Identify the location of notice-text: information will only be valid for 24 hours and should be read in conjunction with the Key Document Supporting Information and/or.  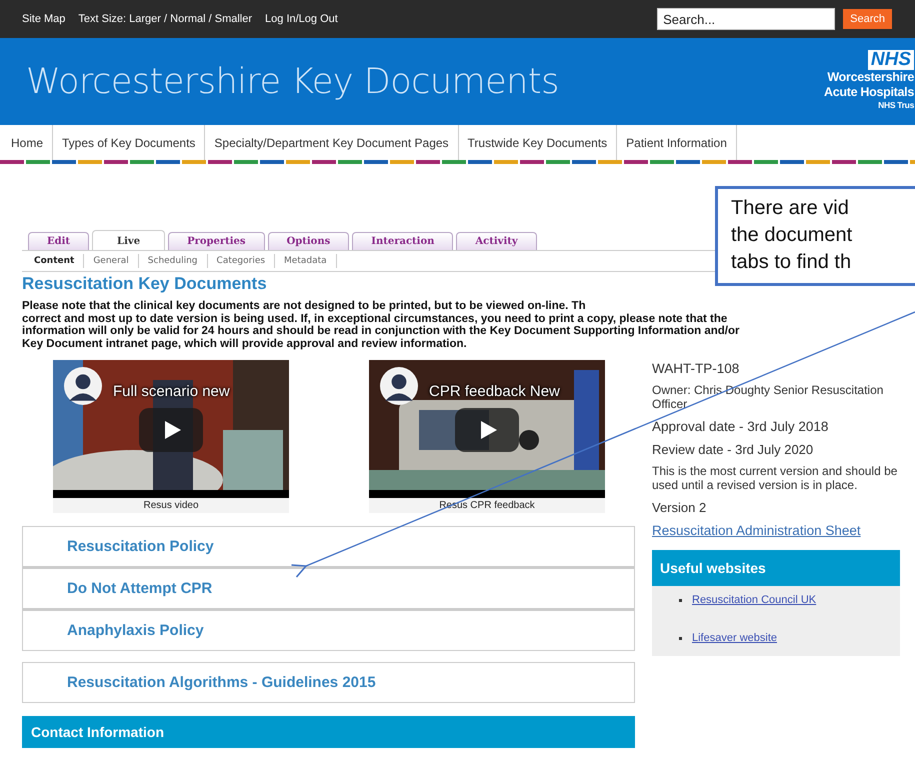
(381, 331).